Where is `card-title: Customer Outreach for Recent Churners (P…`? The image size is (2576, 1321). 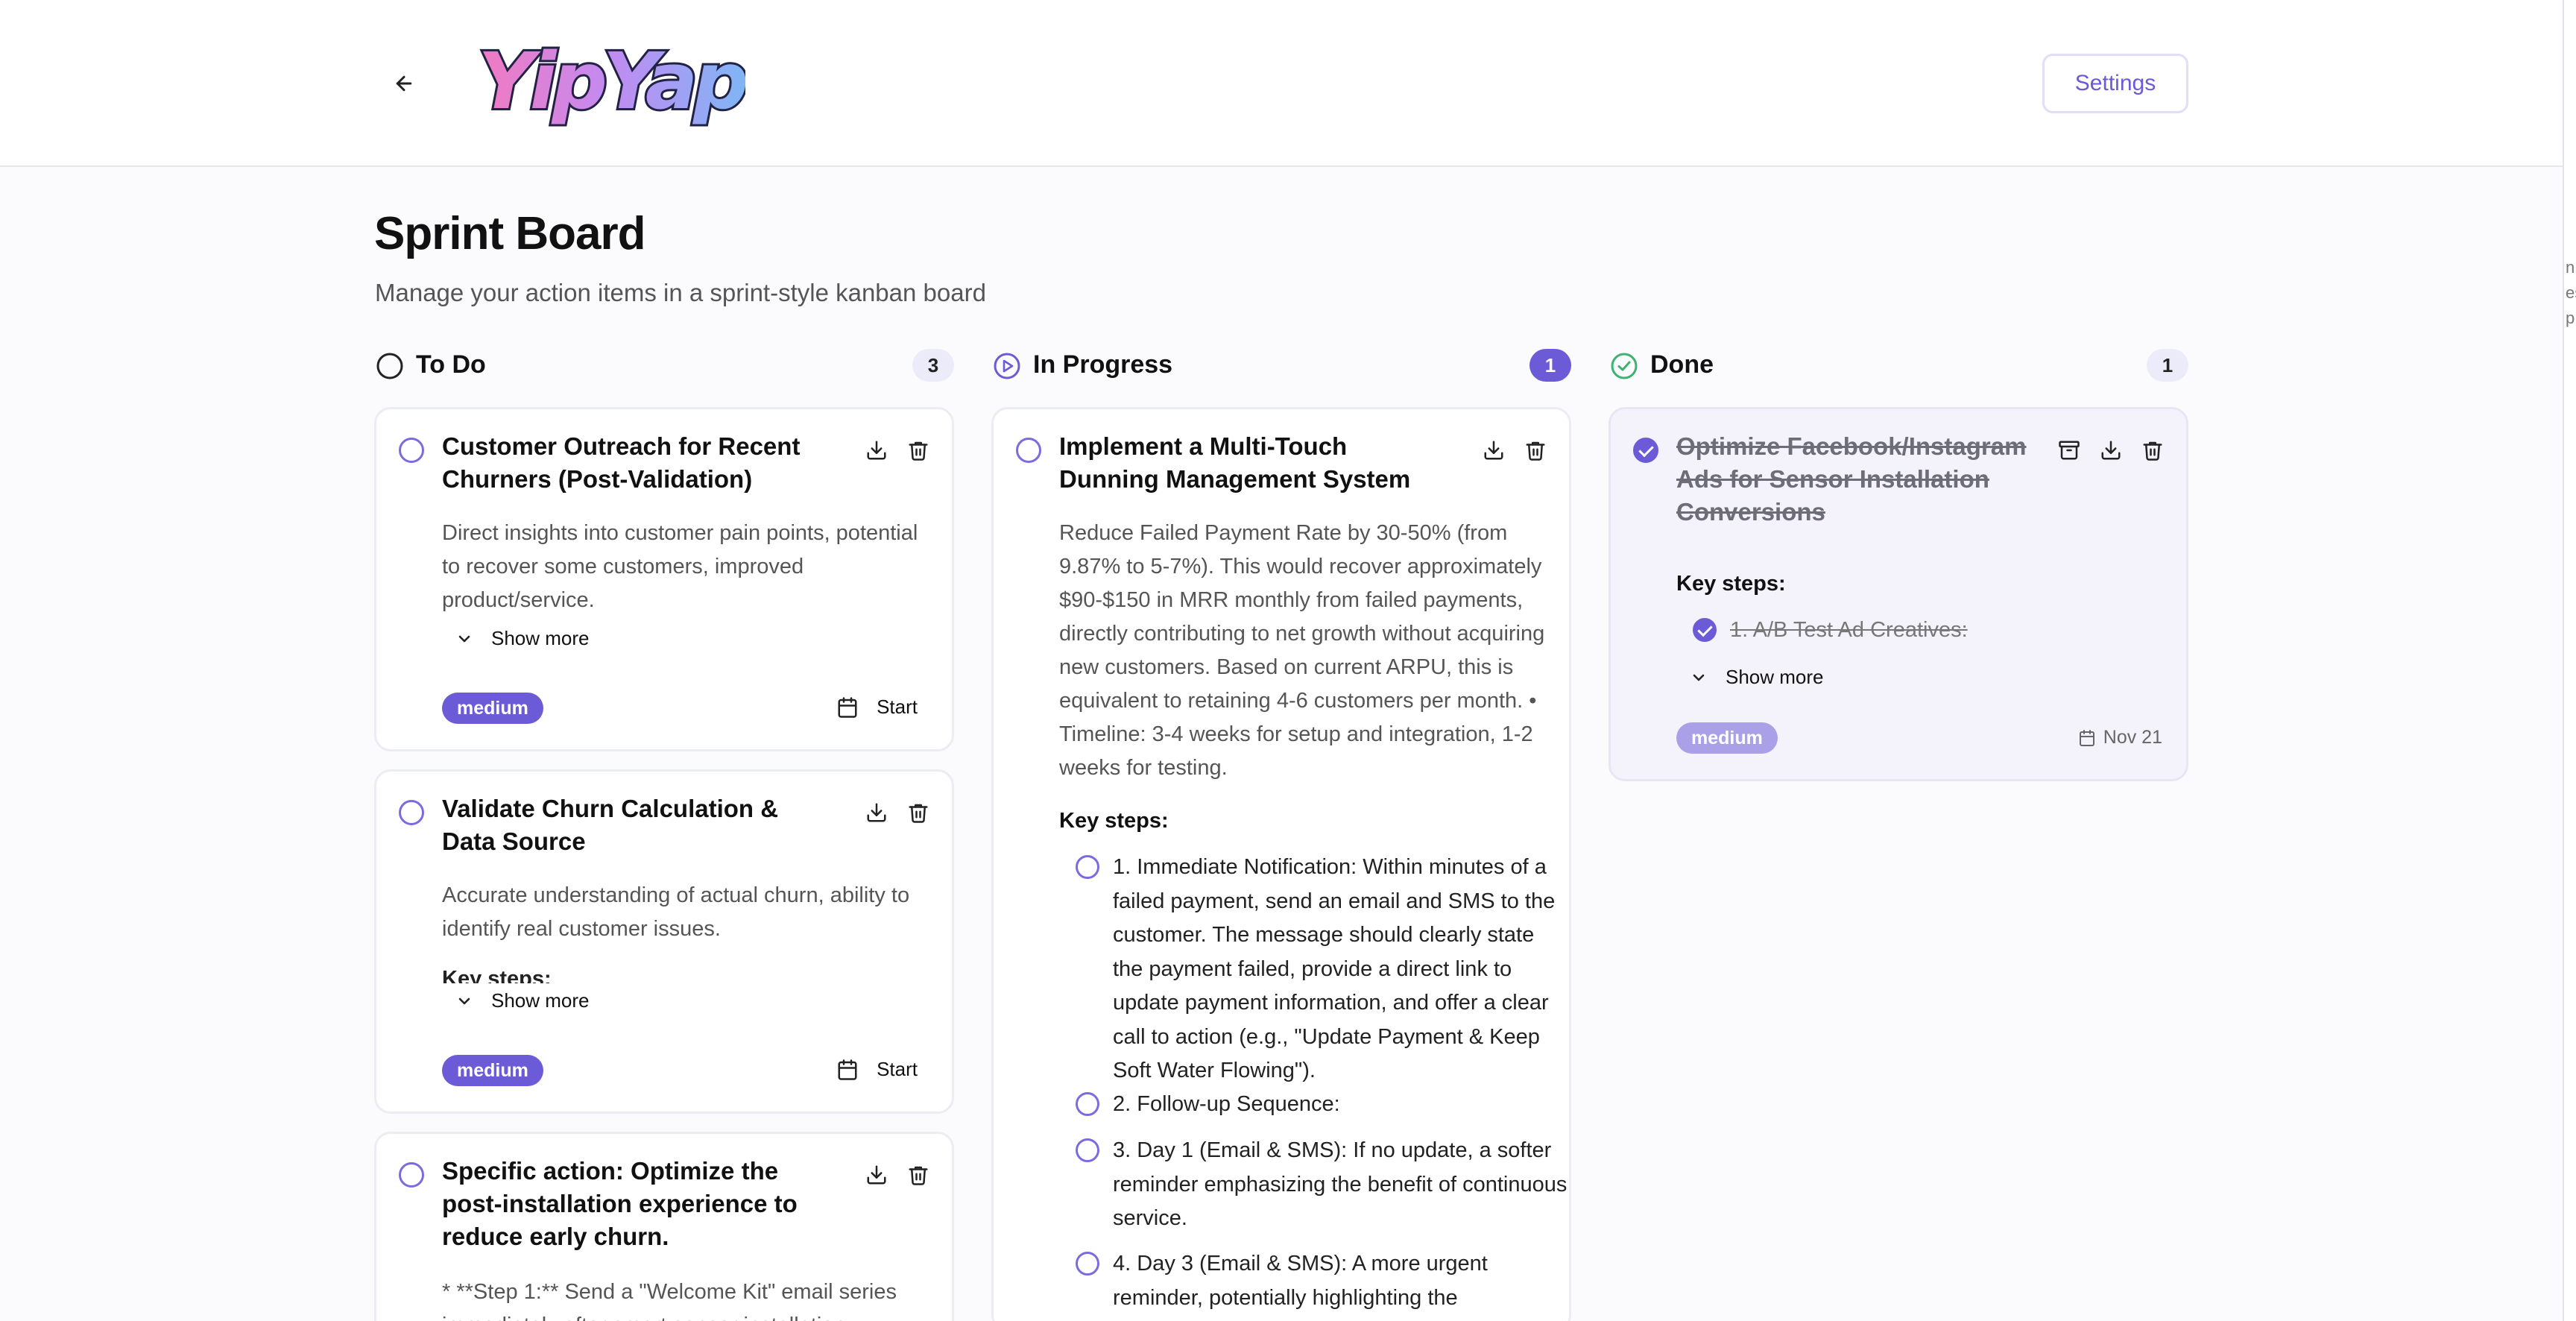 card-title: Customer Outreach for Recent Churners (P… is located at coordinates (621, 462).